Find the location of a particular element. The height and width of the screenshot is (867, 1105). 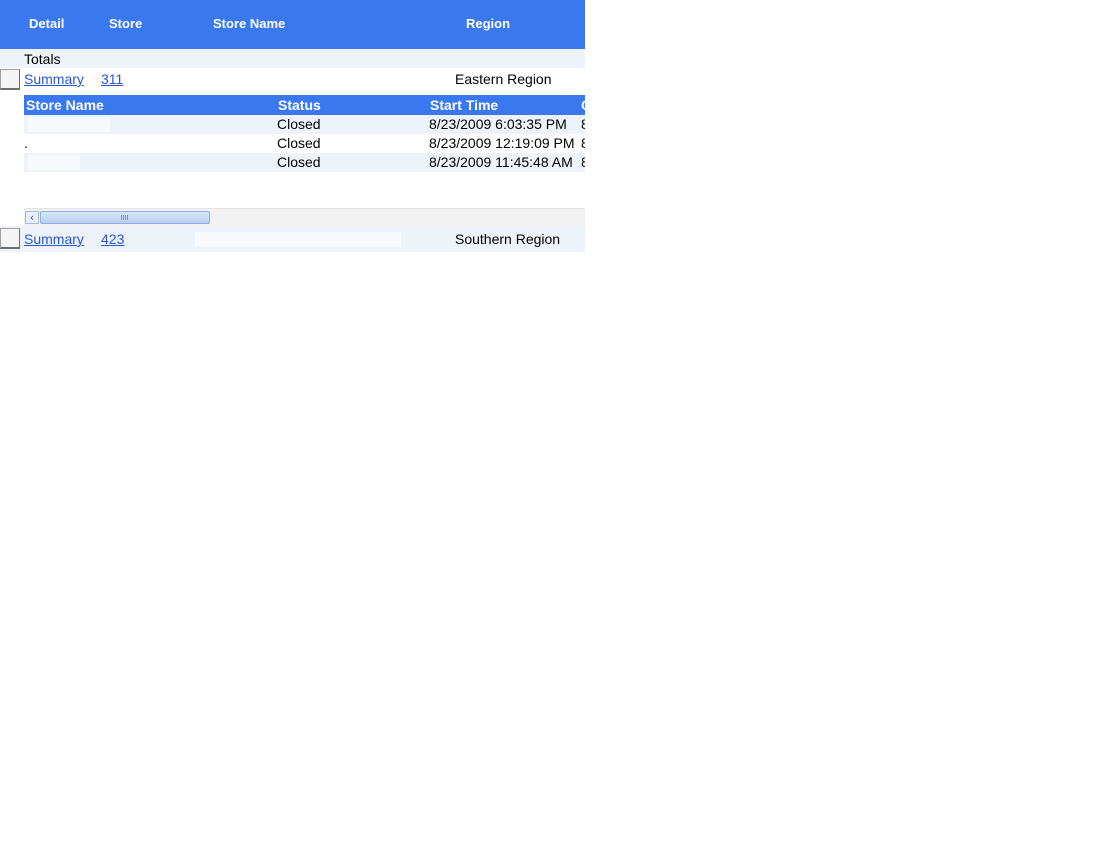

detail-row: . Closed 8/23/2009 12:19:09 PM 8 is located at coordinates (304, 143).